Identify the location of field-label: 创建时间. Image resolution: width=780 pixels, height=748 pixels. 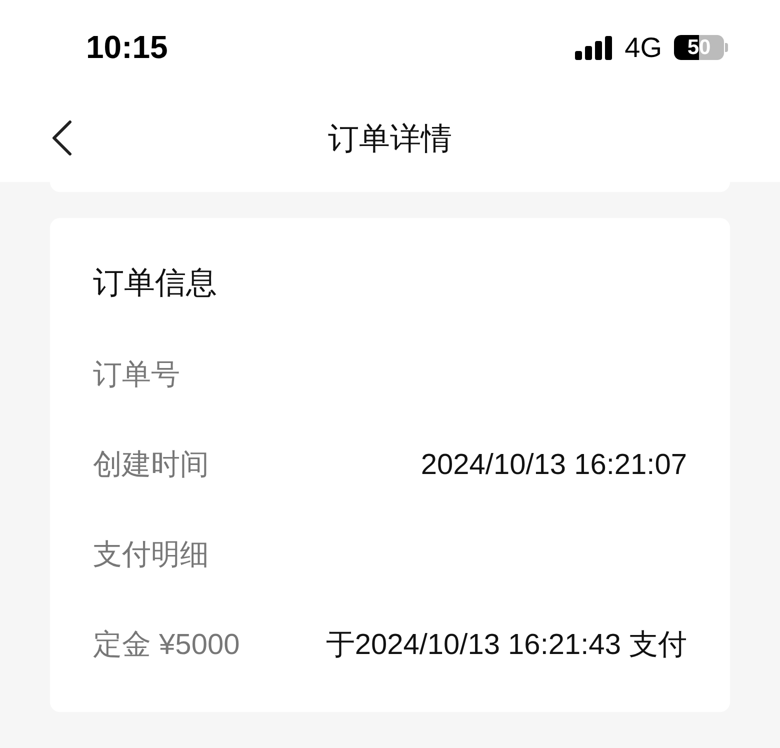
(151, 465).